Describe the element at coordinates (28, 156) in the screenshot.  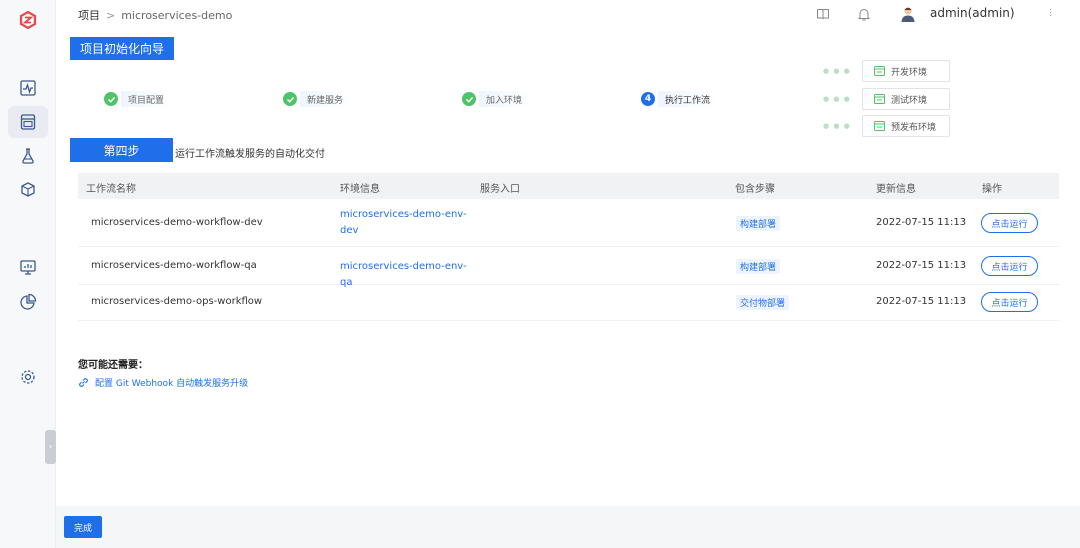
I see `test-icon` at that location.